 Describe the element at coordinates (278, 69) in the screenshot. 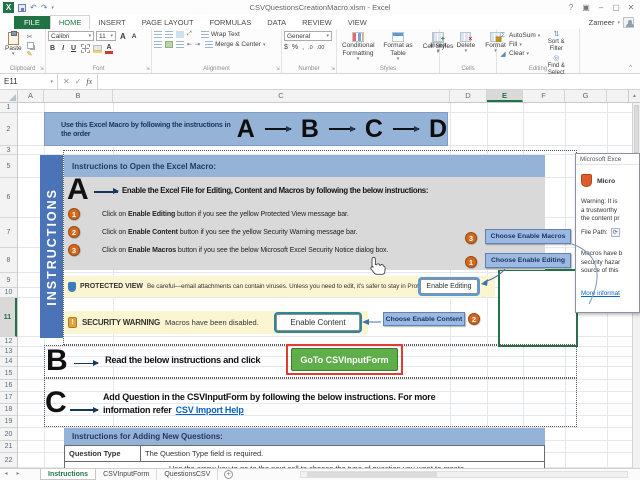

I see `alignment-dialog-launcher-icon: ⇲` at that location.